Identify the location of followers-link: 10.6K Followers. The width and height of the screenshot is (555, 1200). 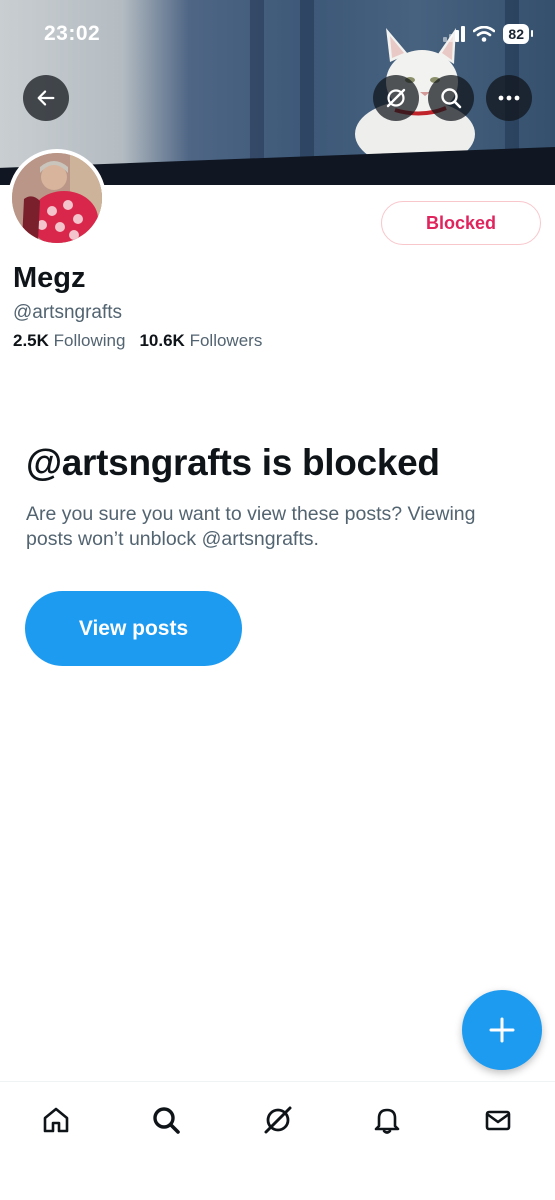
(200, 341).